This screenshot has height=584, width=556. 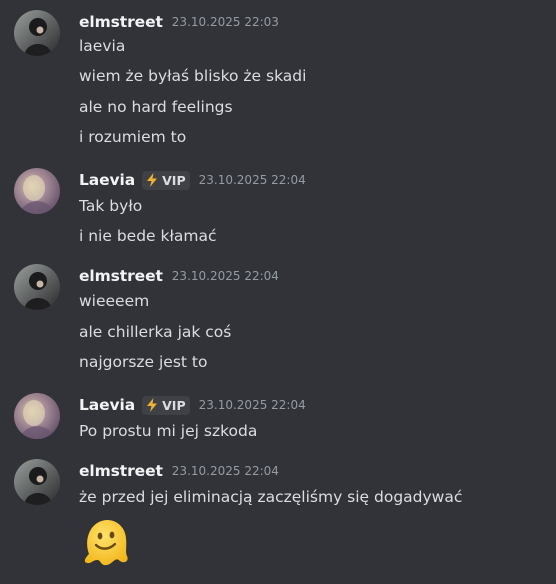 I want to click on message-text: wieeeem, so click(x=114, y=301).